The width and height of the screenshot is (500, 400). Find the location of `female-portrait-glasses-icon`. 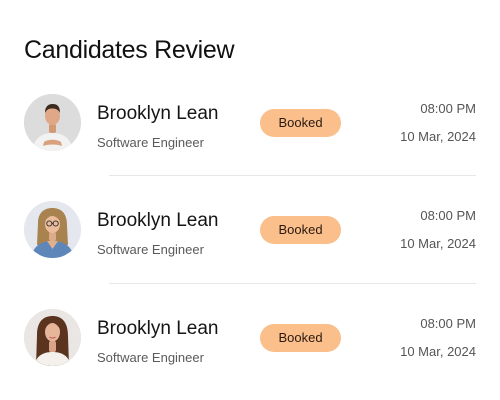

female-portrait-glasses-icon is located at coordinates (52, 229).